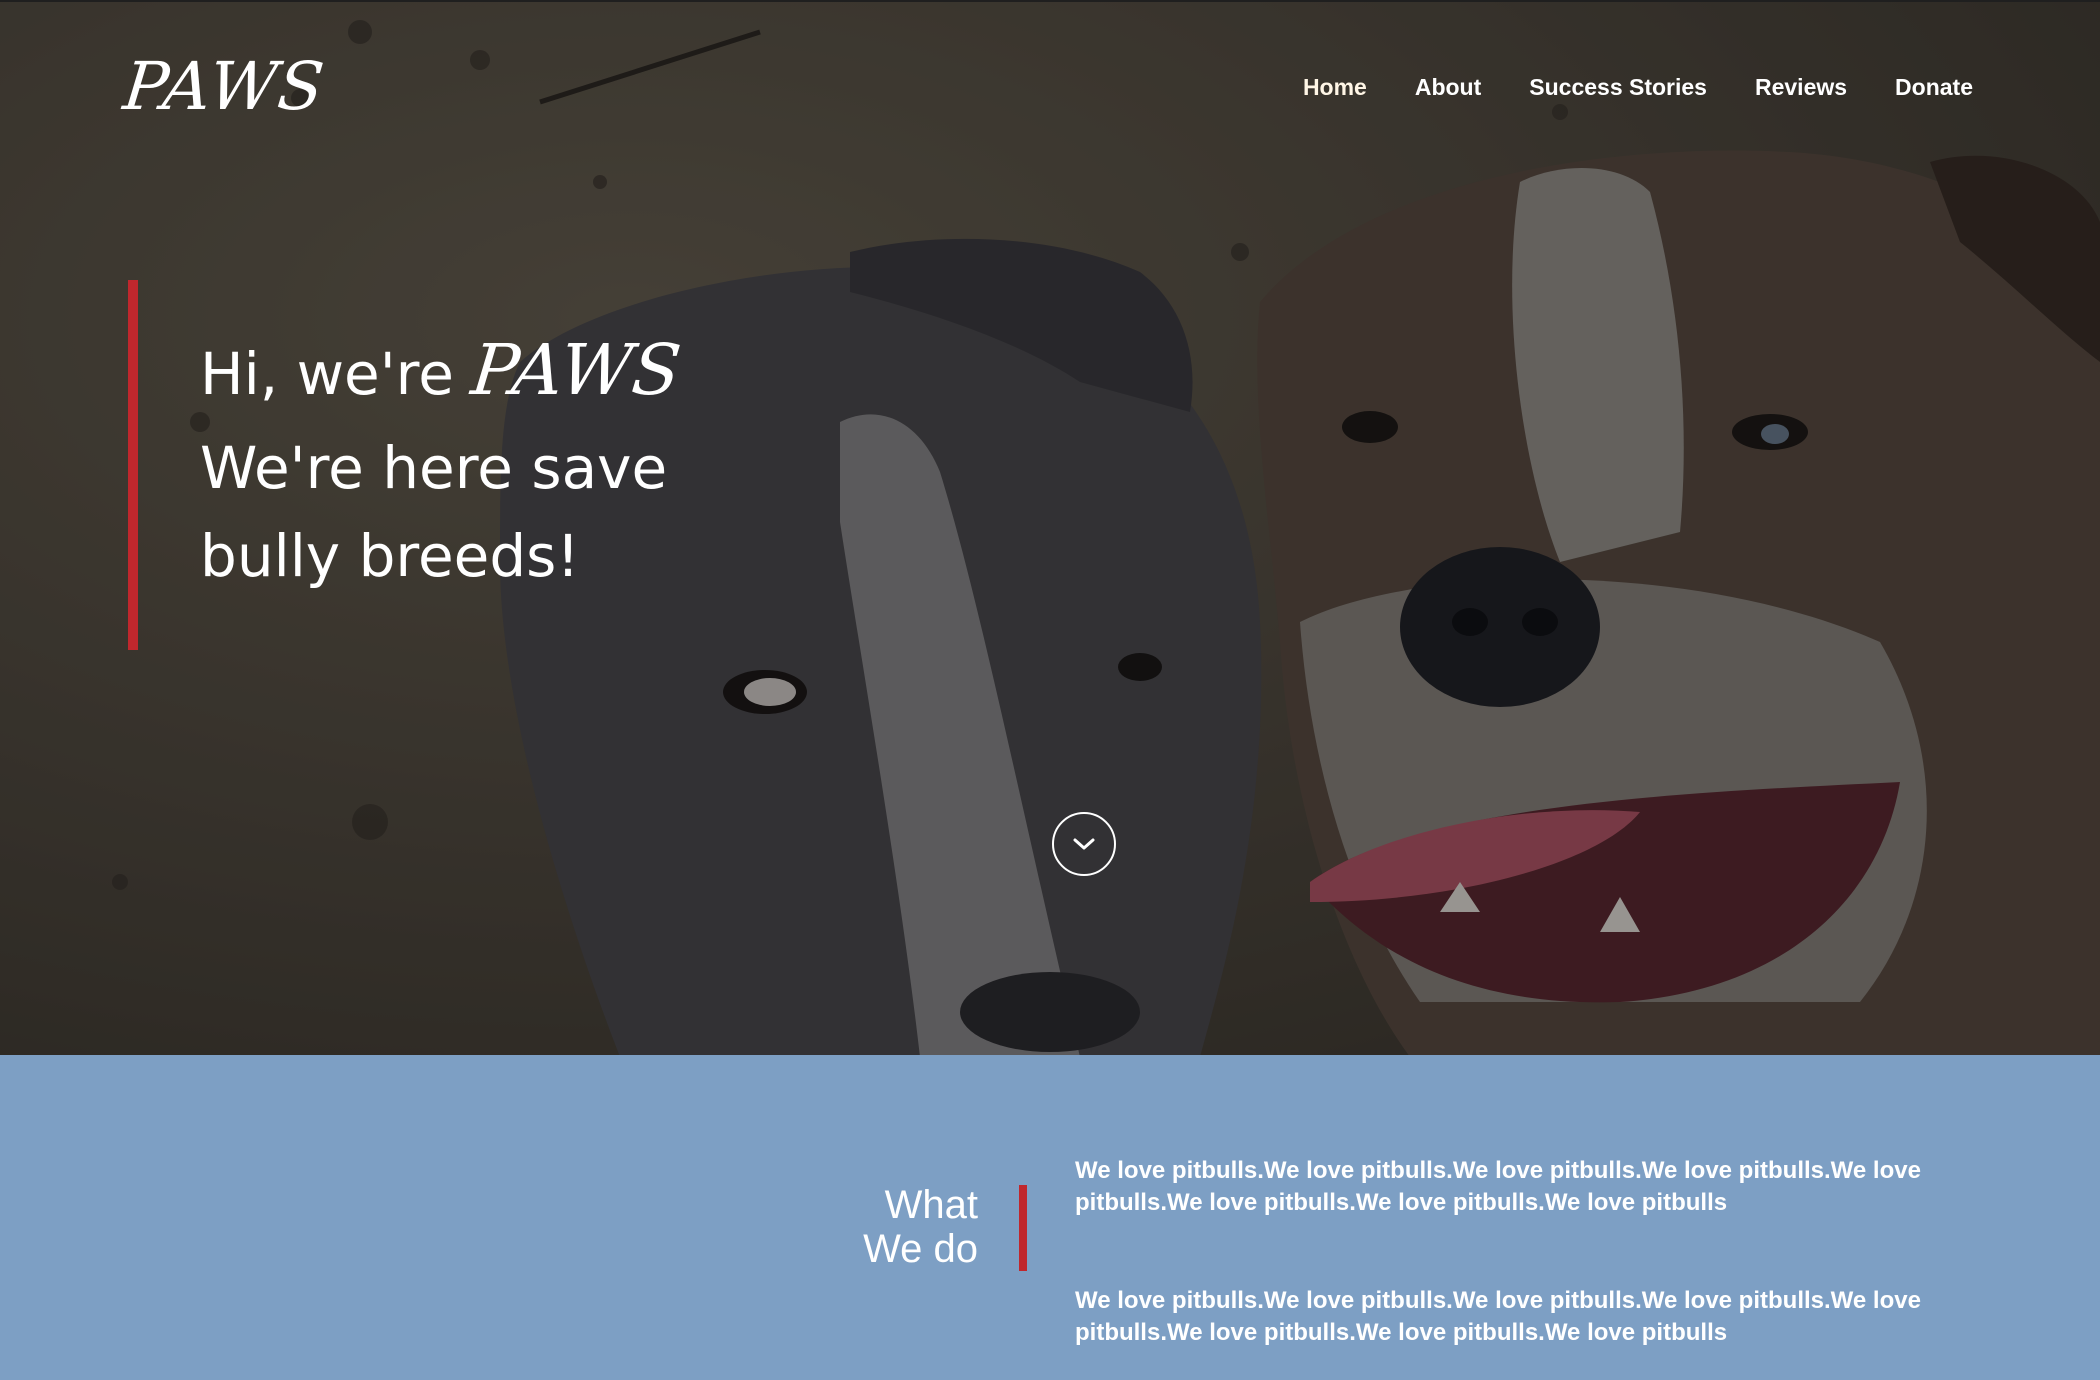 The height and width of the screenshot is (1380, 2100). Describe the element at coordinates (336, 374) in the screenshot. I see `hero-greeting: Hi, we're` at that location.